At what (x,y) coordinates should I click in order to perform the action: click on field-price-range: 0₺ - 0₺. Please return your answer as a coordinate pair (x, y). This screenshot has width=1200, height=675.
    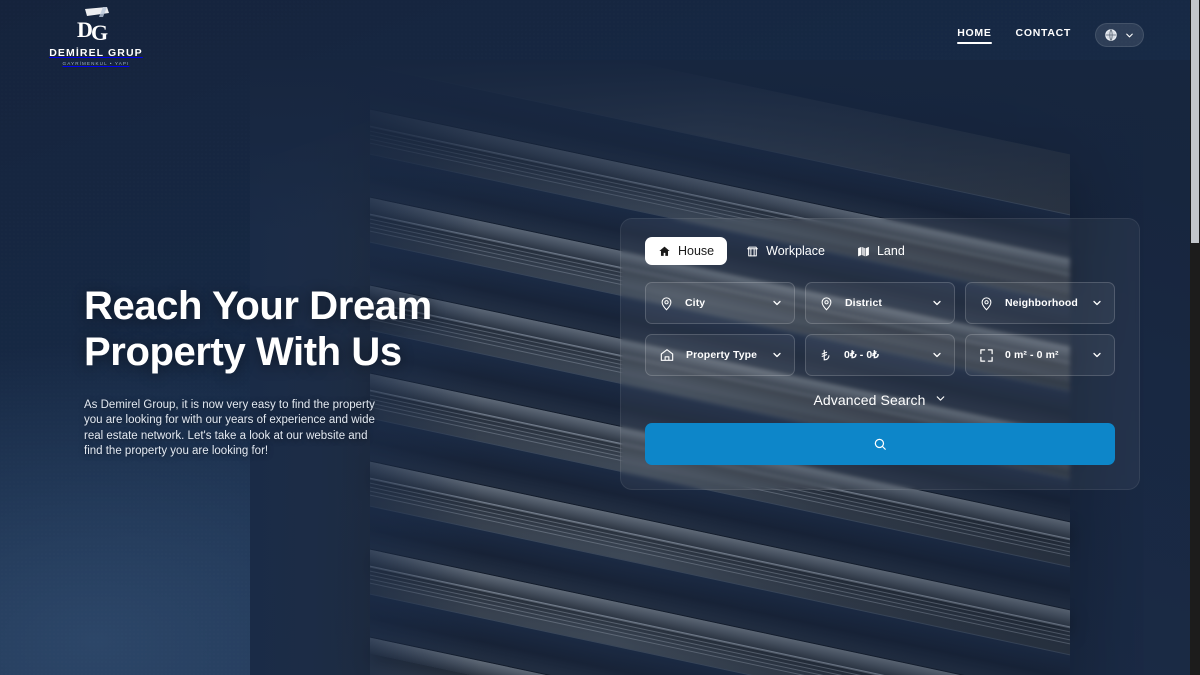
    Looking at the image, I should click on (880, 355).